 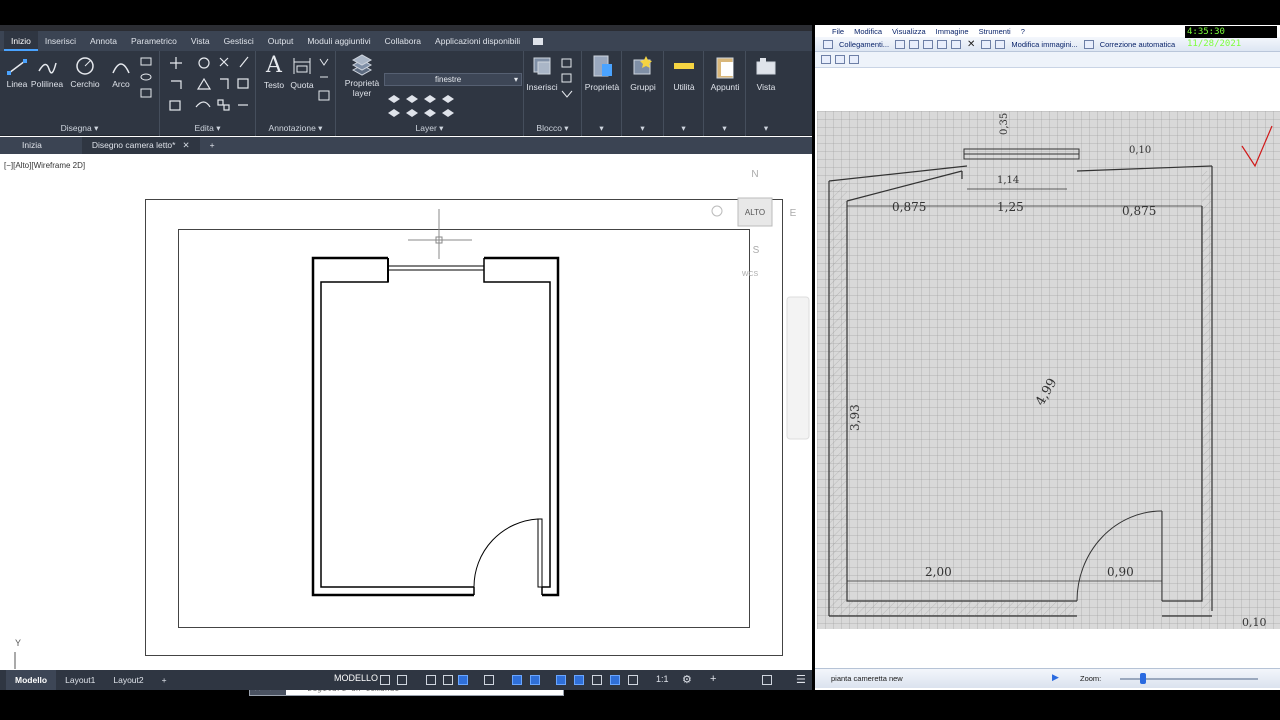 I want to click on rotate-right-icon, so click(x=1000, y=44).